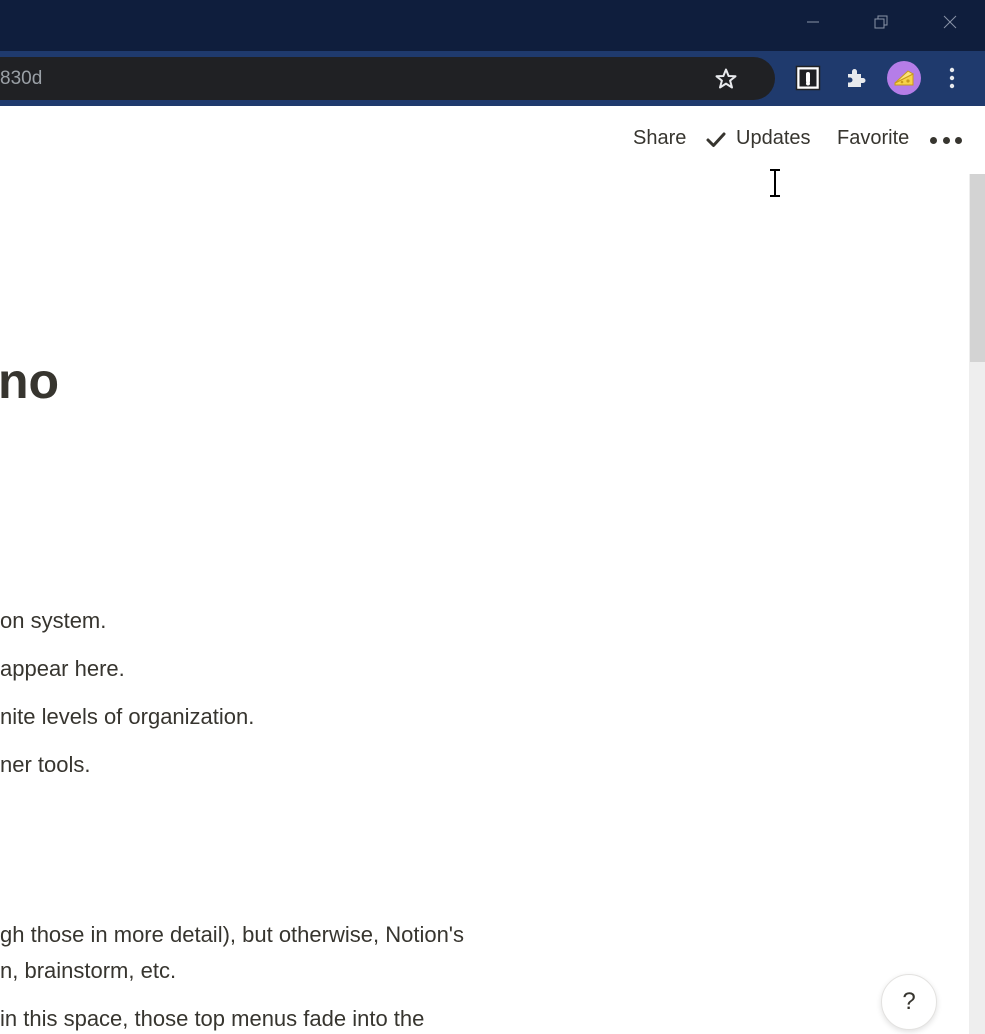 The width and height of the screenshot is (985, 1034). What do you see at coordinates (726, 79) in the screenshot?
I see `star-icon` at bounding box center [726, 79].